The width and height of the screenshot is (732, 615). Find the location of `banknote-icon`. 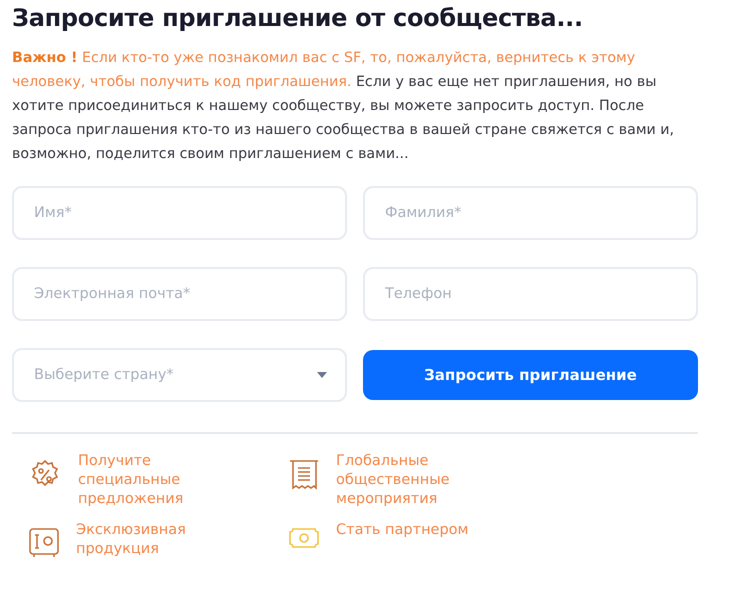

banknote-icon is located at coordinates (304, 538).